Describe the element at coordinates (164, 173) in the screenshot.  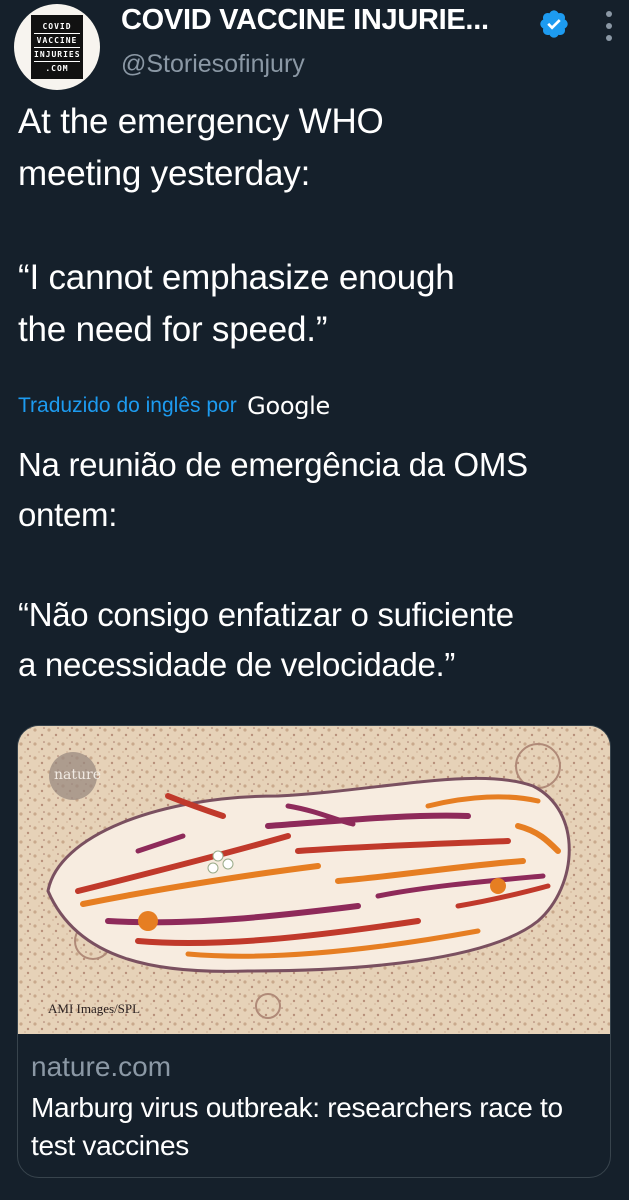
I see `tweet-text-line: meeting yesterday:` at that location.